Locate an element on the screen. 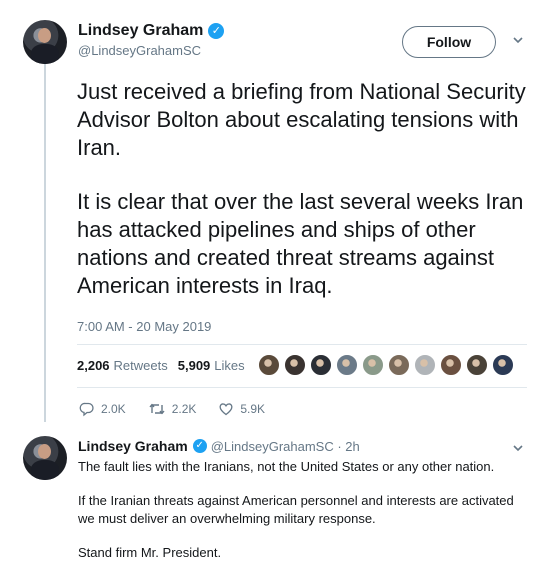  likes-label: Likes is located at coordinates (229, 365).